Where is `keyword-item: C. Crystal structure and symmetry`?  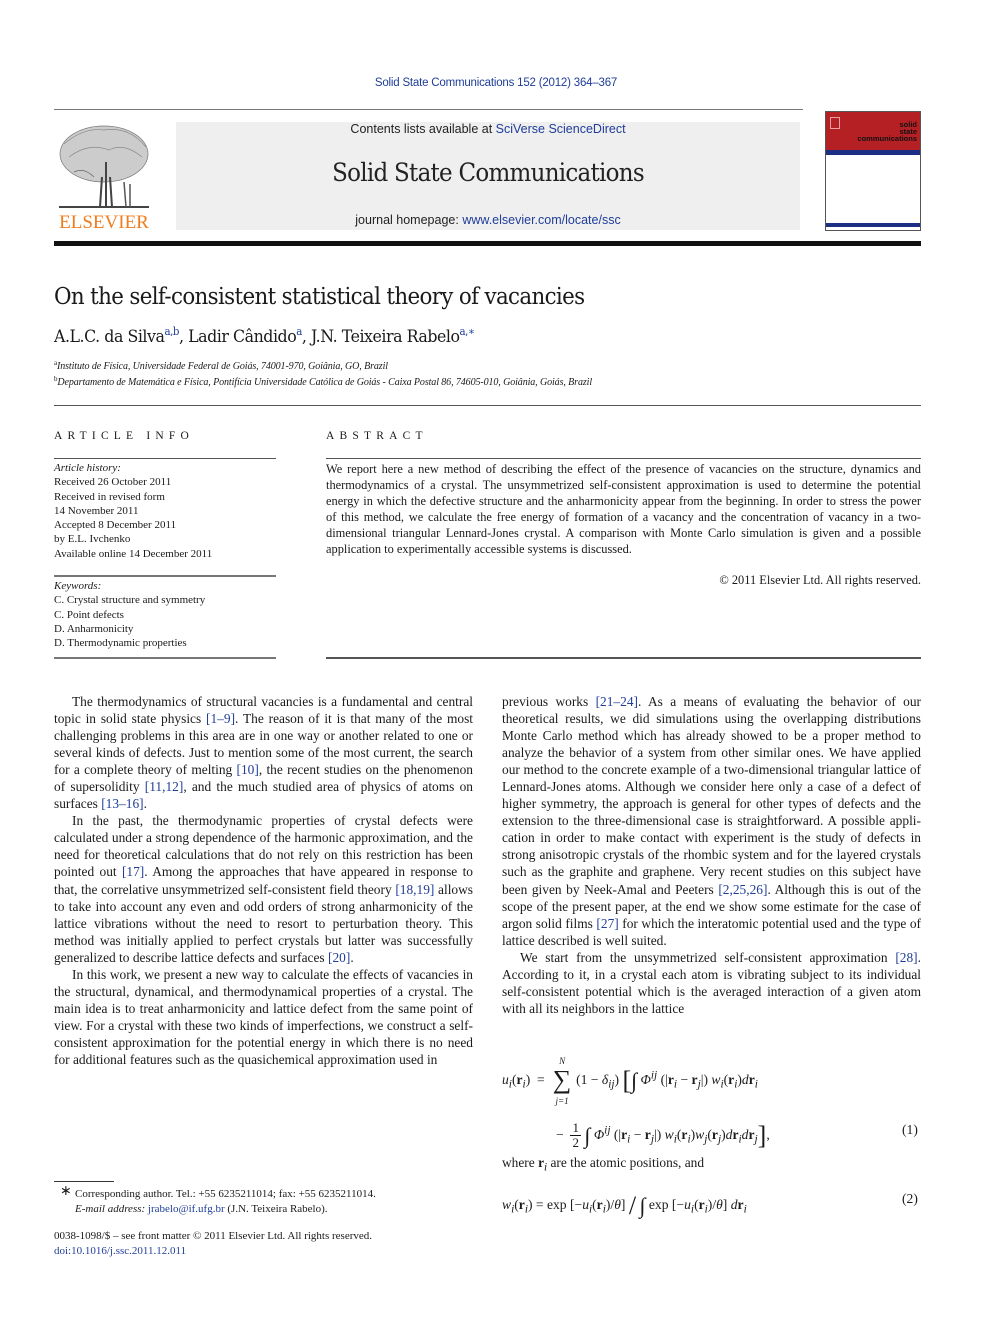 keyword-item: C. Crystal structure and symmetry is located at coordinates (130, 600).